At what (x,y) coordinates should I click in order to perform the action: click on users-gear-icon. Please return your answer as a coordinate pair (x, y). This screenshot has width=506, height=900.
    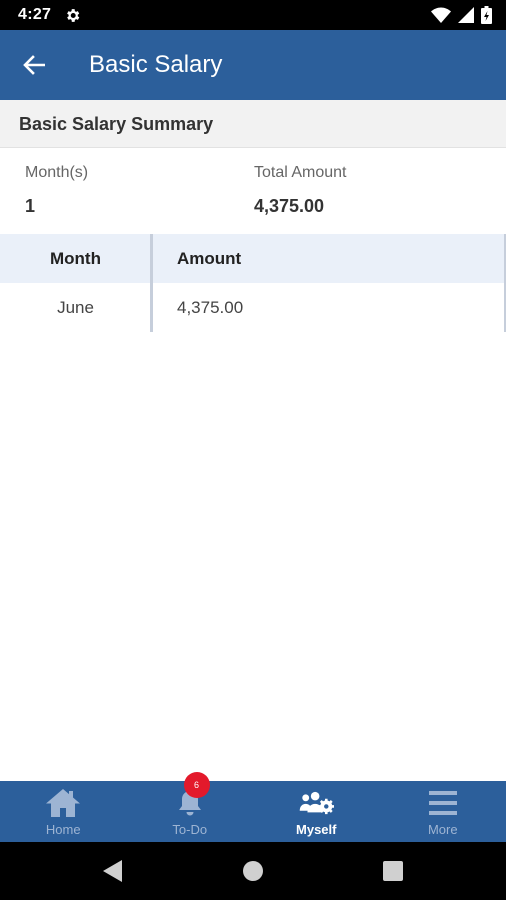
    Looking at the image, I should click on (316, 803).